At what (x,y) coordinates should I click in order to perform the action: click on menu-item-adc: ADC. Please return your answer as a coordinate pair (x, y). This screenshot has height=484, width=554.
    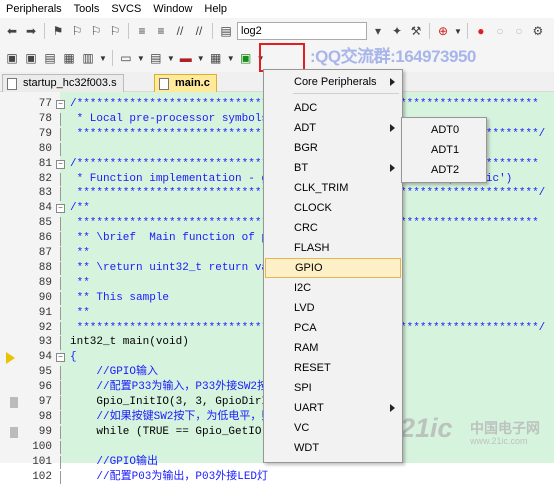
    Looking at the image, I should click on (333, 108).